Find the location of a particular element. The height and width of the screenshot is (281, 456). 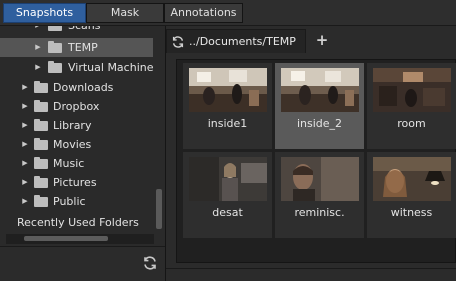

tree-item-virtual-machines: ▶ Virtual Machines is located at coordinates (76, 67).